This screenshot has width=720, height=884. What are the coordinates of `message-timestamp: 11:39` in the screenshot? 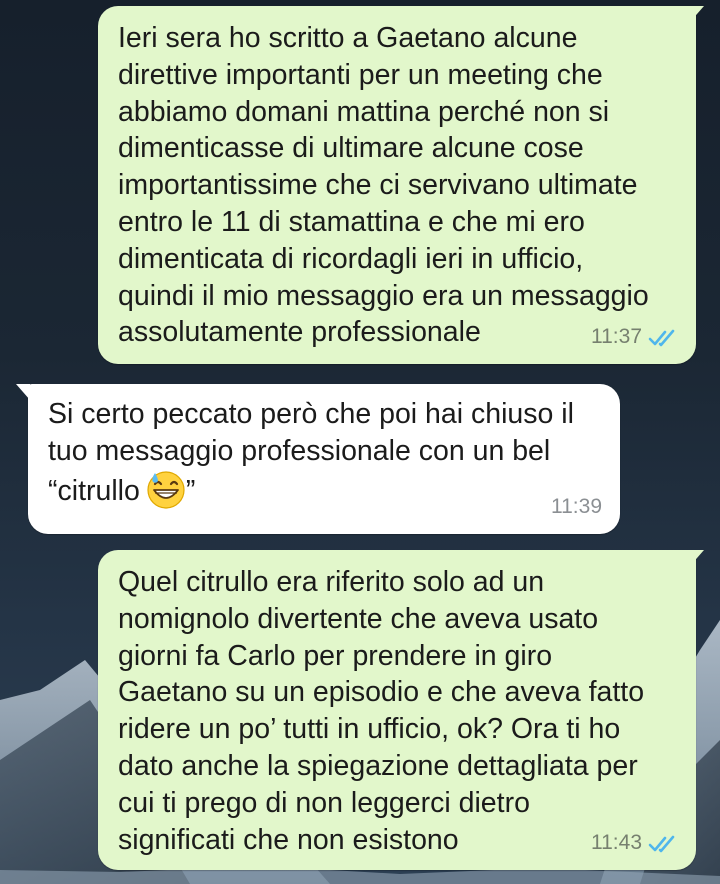 It's located at (576, 507).